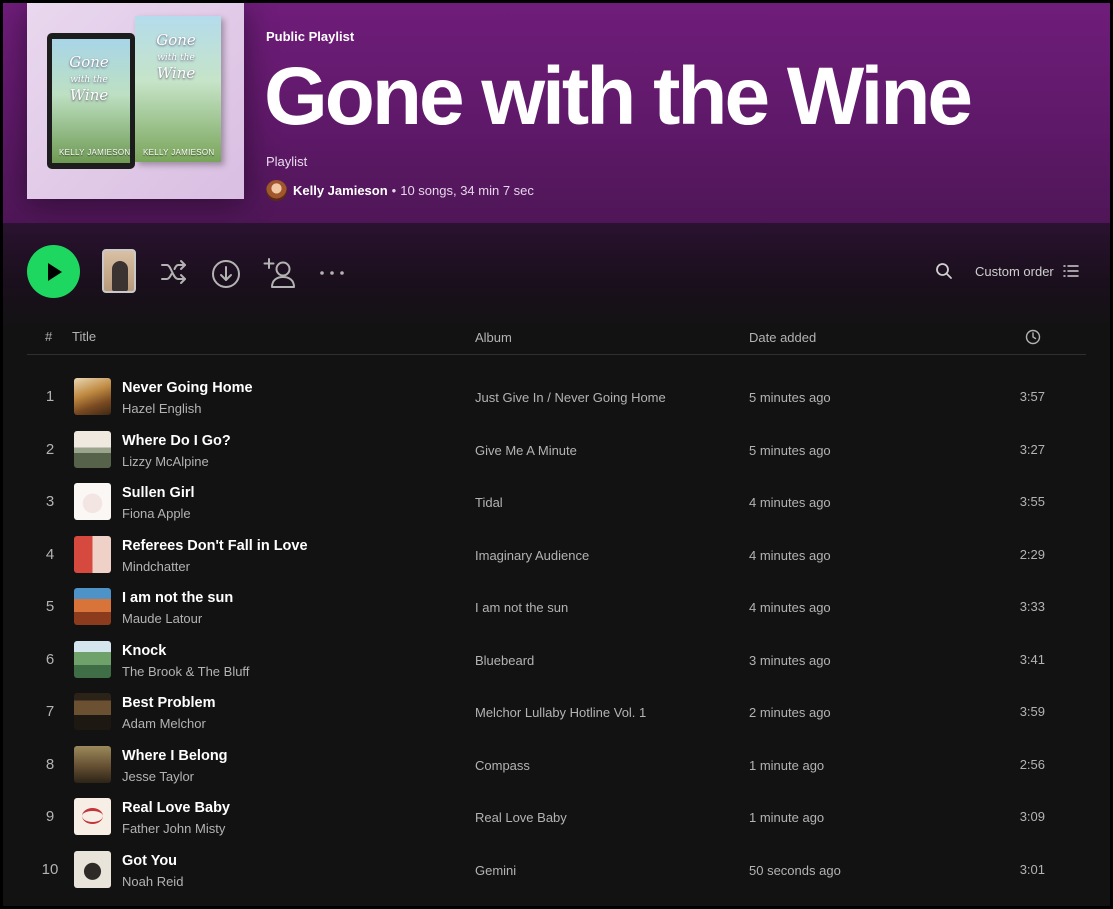  What do you see at coordinates (185, 671) in the screenshot?
I see `track-artist-link: The Brook & The Bluff` at bounding box center [185, 671].